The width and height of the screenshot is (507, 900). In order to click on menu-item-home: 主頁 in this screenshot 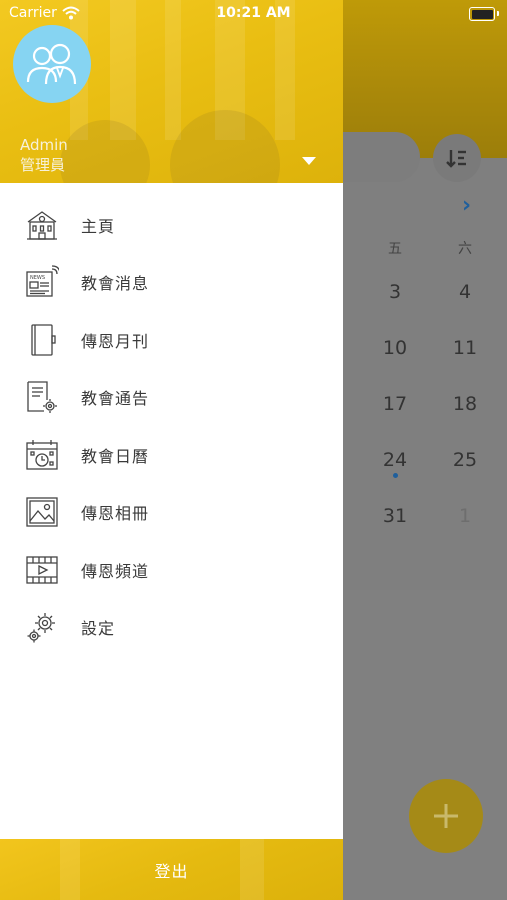, I will do `click(171, 225)`.